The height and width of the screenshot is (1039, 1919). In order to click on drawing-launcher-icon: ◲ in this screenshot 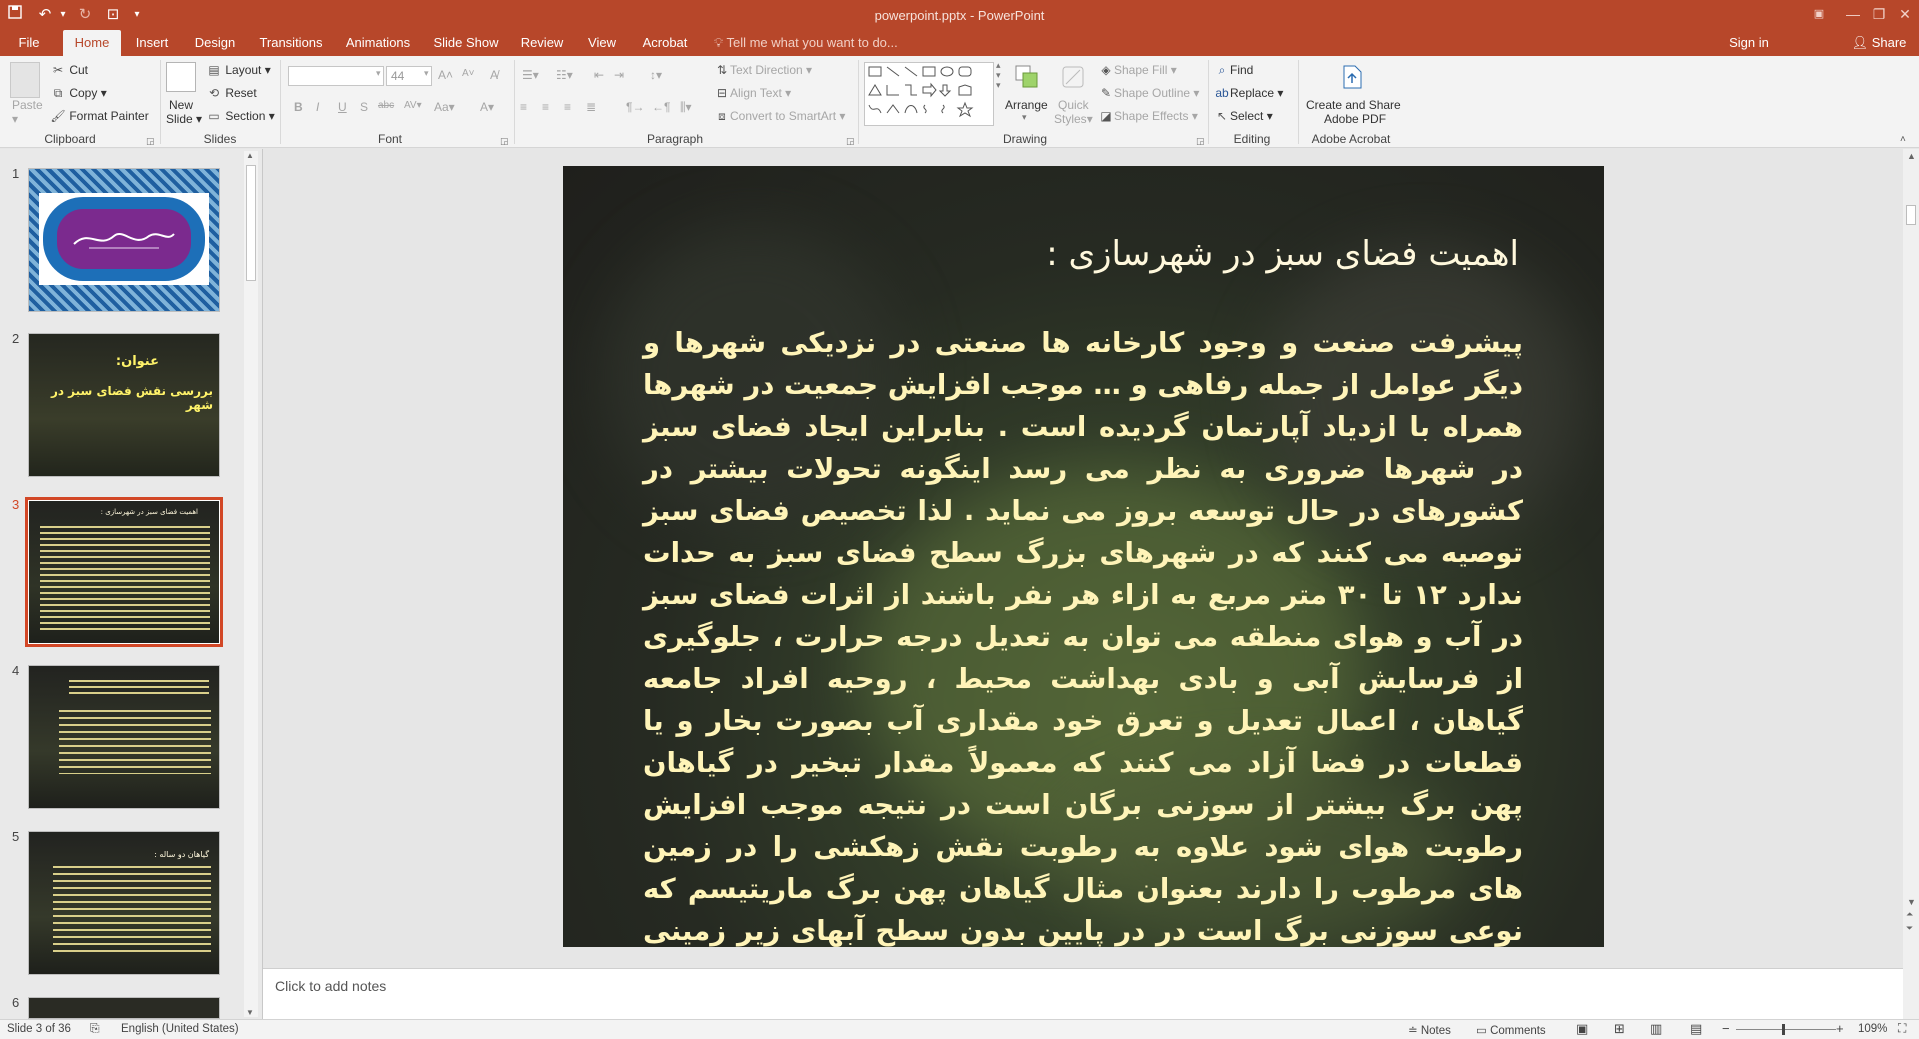, I will do `click(1200, 141)`.